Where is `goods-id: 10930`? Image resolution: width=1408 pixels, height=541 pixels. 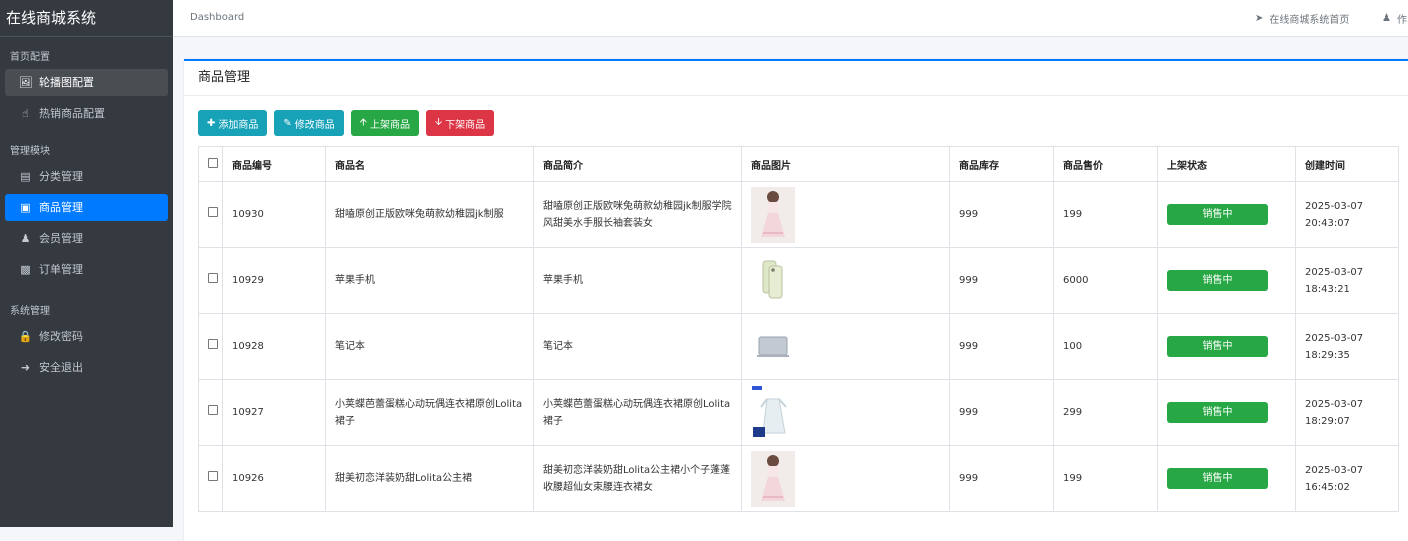 goods-id: 10930 is located at coordinates (274, 214).